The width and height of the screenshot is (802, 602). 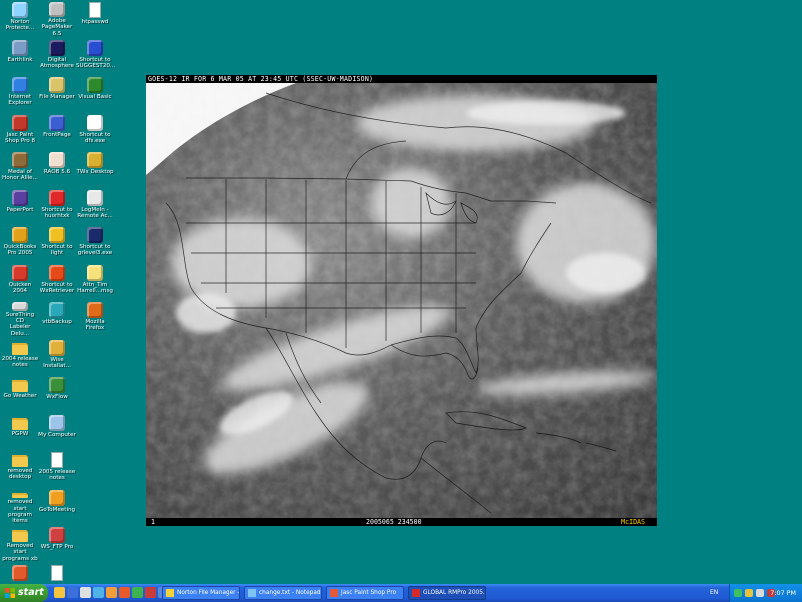 What do you see at coordinates (714, 593) in the screenshot?
I see `language-indicator: EN` at bounding box center [714, 593].